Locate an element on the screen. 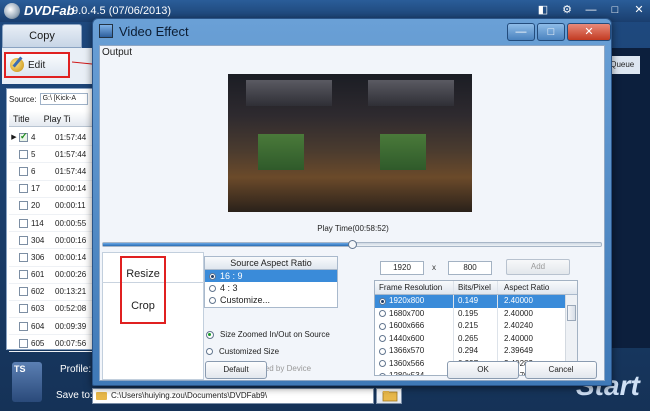  title-number: 6 is located at coordinates (33, 171).